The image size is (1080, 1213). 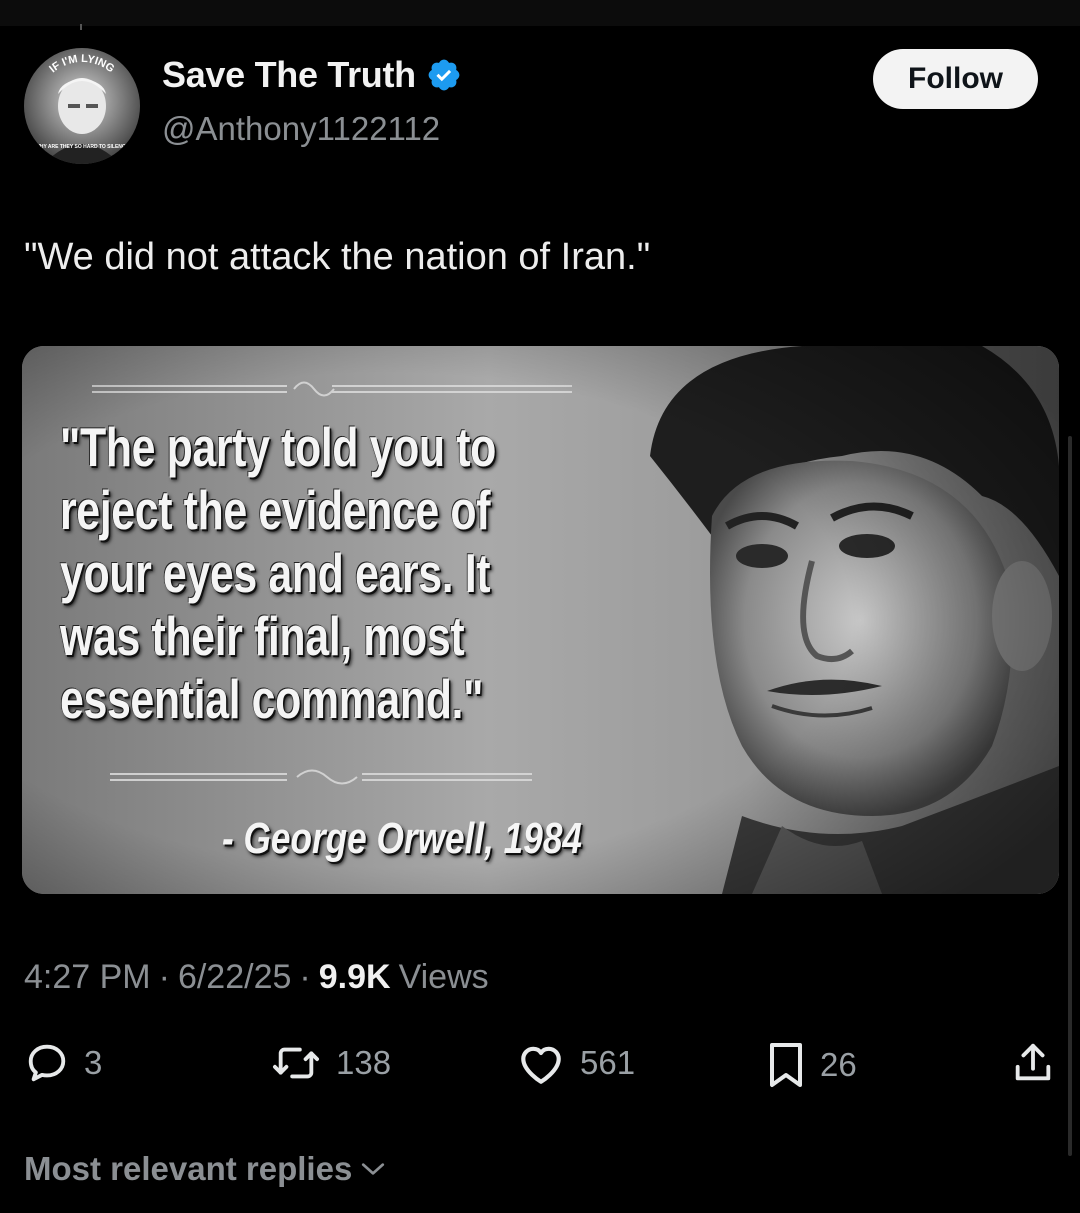 I want to click on avatar-bottom-text: WHY ARE THEY SO HARD TO SILENCE, so click(x=82, y=147).